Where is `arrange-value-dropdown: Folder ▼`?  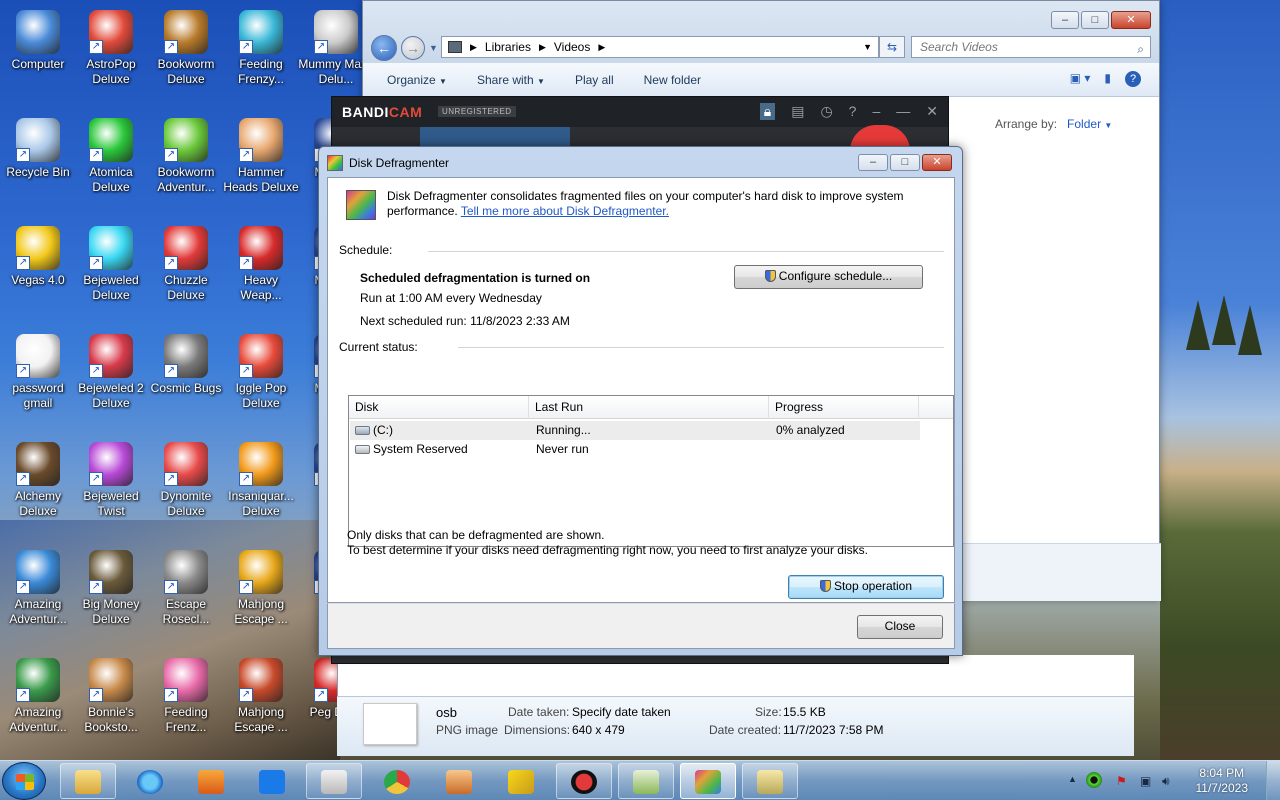
arrange-value-dropdown: Folder ▼ is located at coordinates (1089, 124).